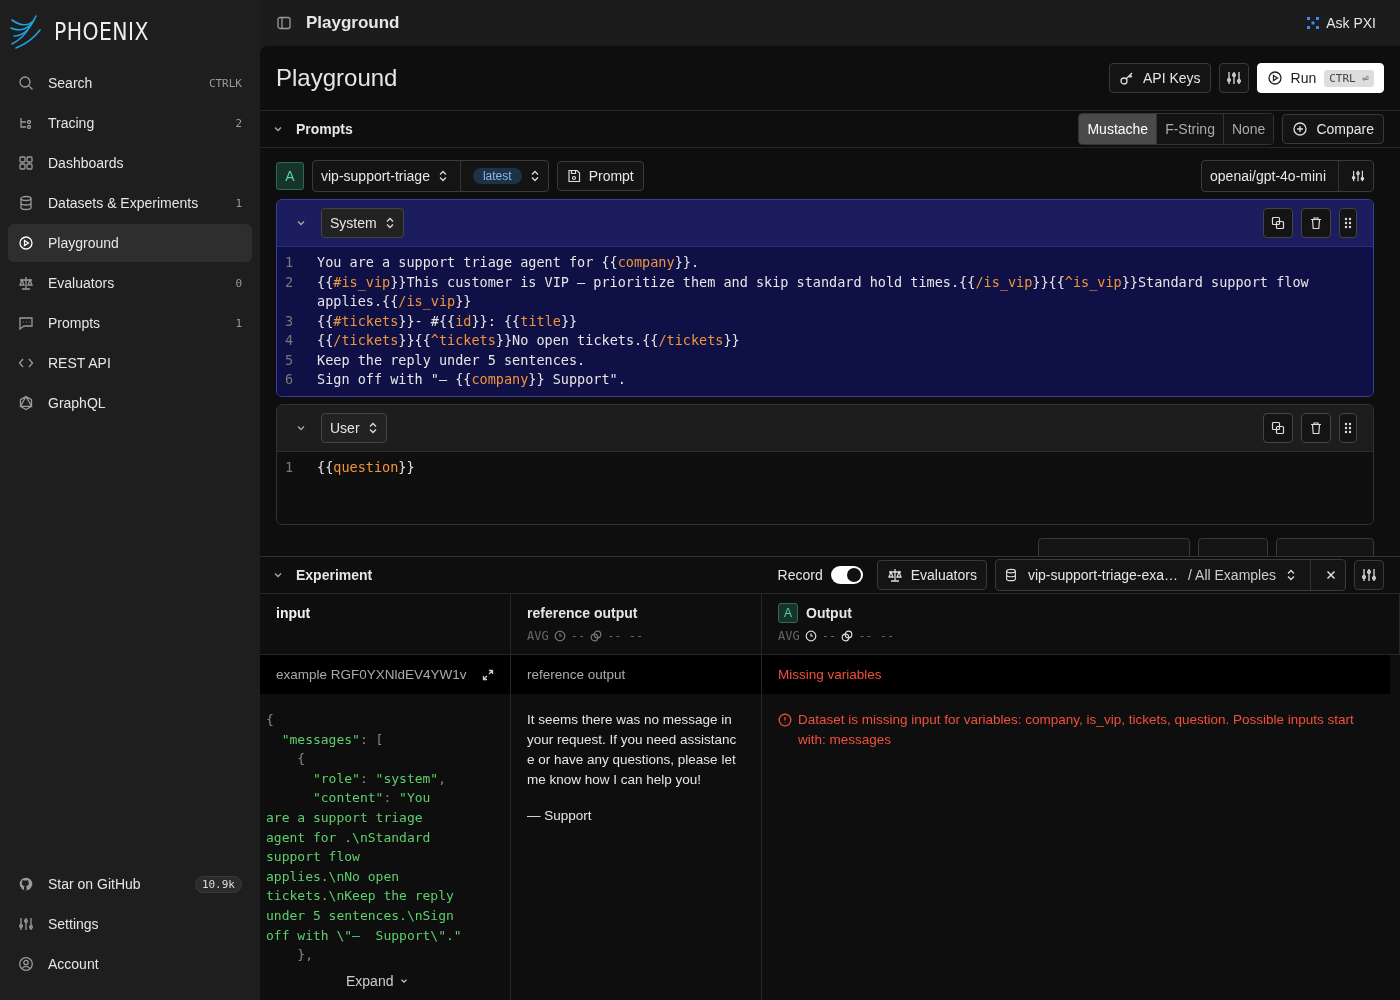  Describe the element at coordinates (130, 884) in the screenshot. I see `sidebar-item: Star on GitHub 10.9k` at that location.